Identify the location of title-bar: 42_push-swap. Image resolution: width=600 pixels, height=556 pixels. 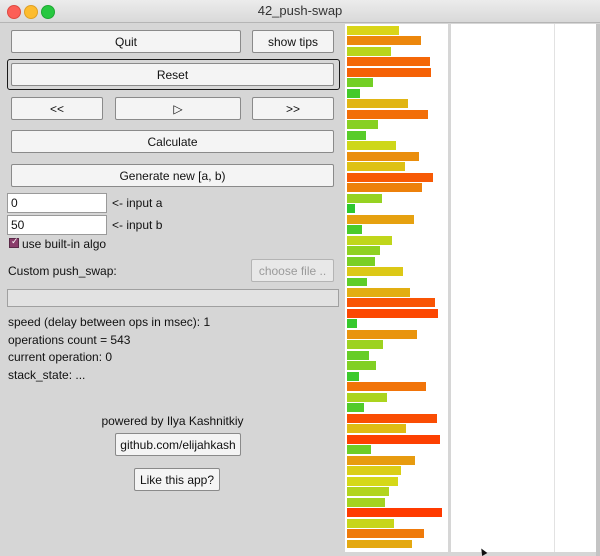
(300, 11).